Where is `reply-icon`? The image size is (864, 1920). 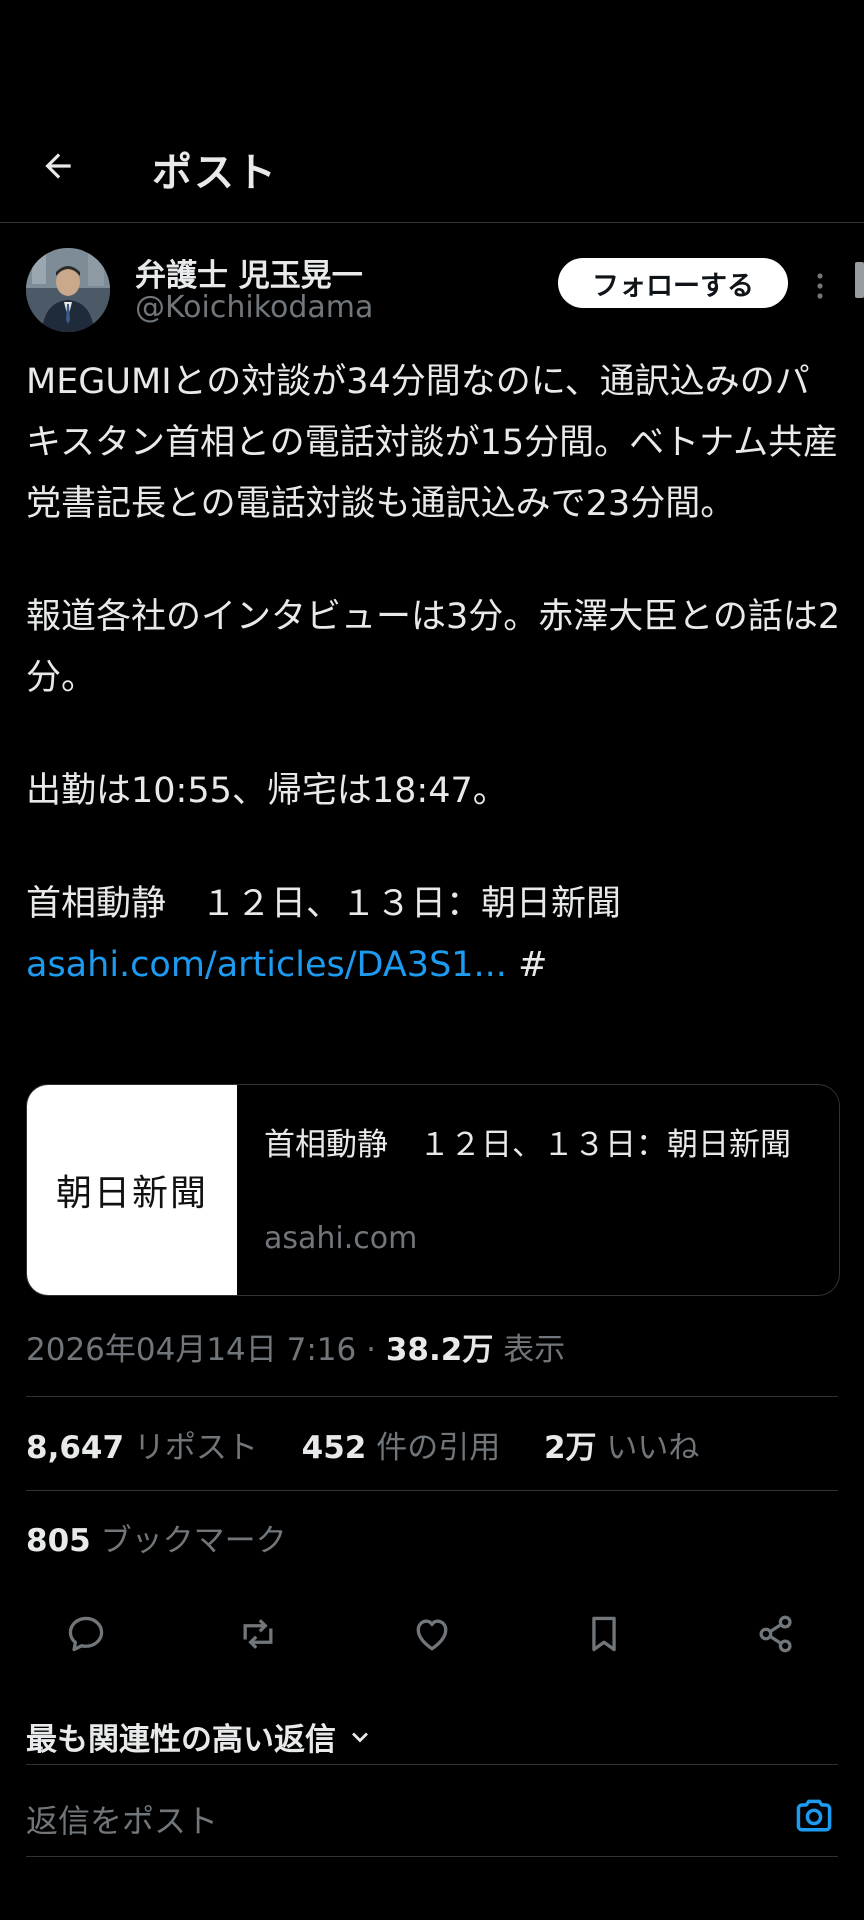
reply-icon is located at coordinates (86, 1634).